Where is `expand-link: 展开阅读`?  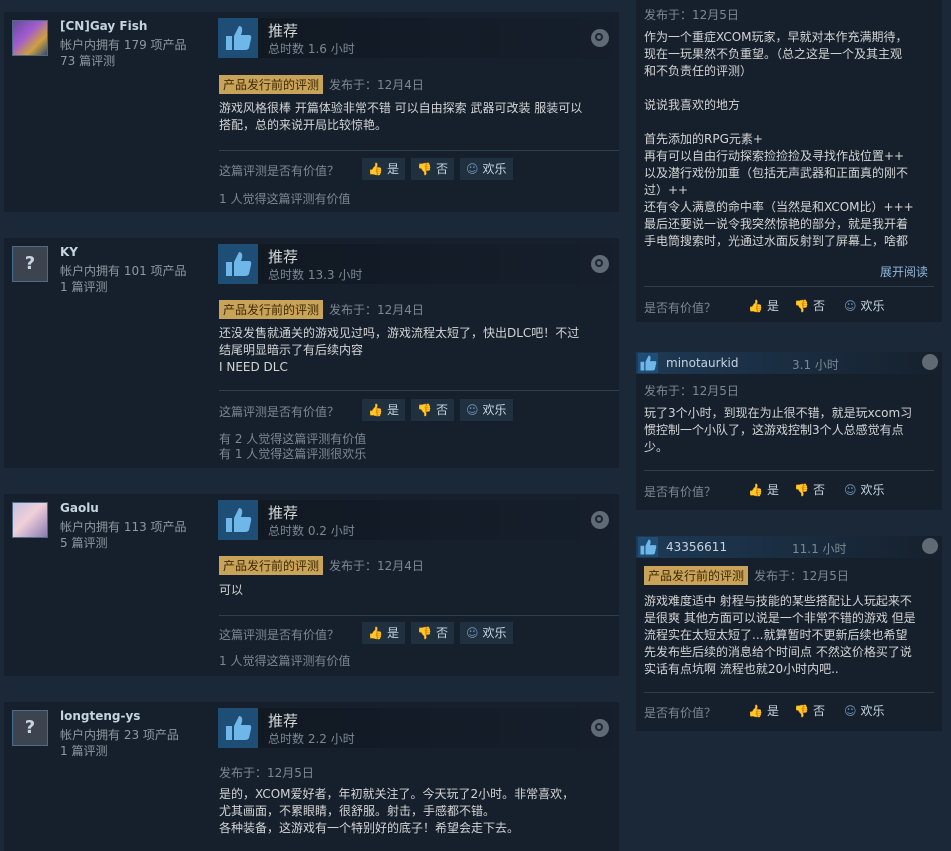 expand-link: 展开阅读 is located at coordinates (904, 271).